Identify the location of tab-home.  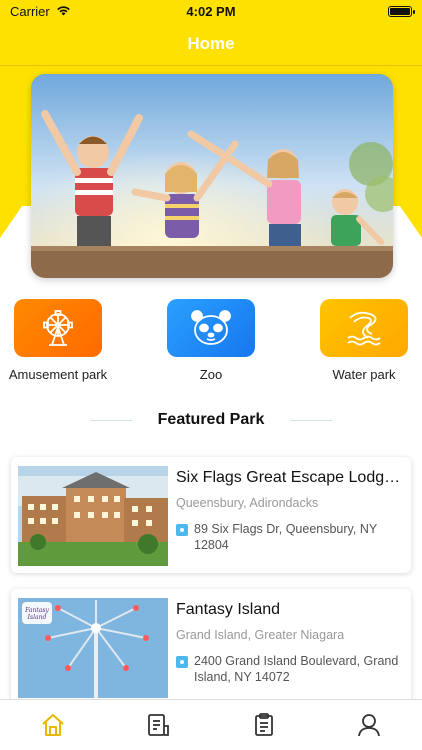
(53, 725).